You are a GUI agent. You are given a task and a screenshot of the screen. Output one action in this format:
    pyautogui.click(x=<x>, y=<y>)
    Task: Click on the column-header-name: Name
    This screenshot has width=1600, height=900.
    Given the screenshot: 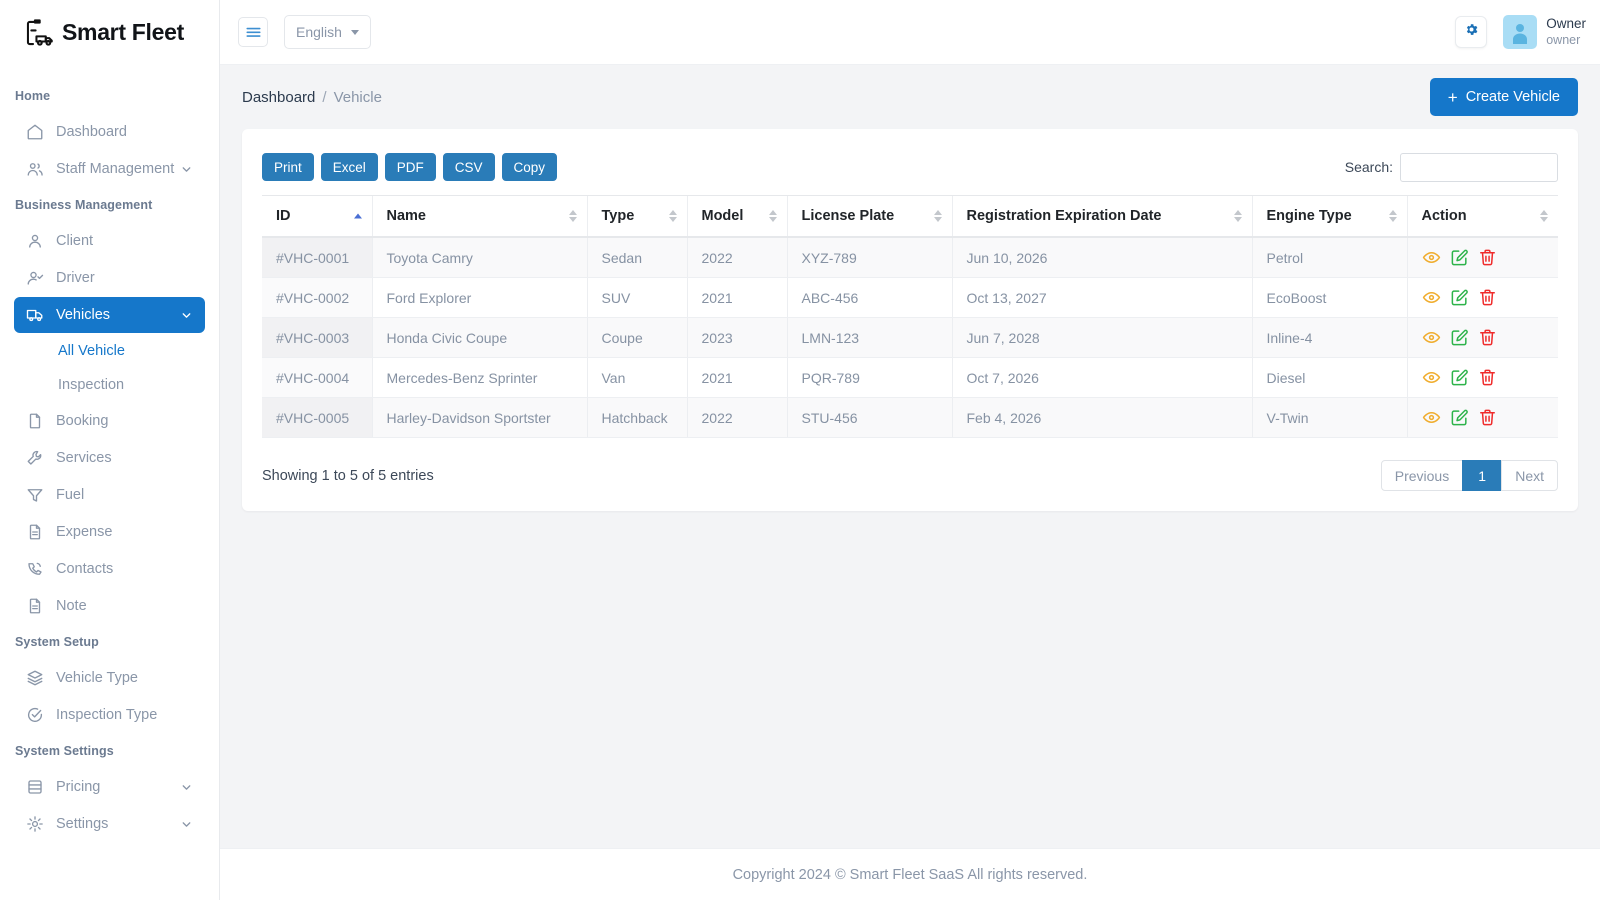 What is the action you would take?
    pyautogui.click(x=479, y=216)
    